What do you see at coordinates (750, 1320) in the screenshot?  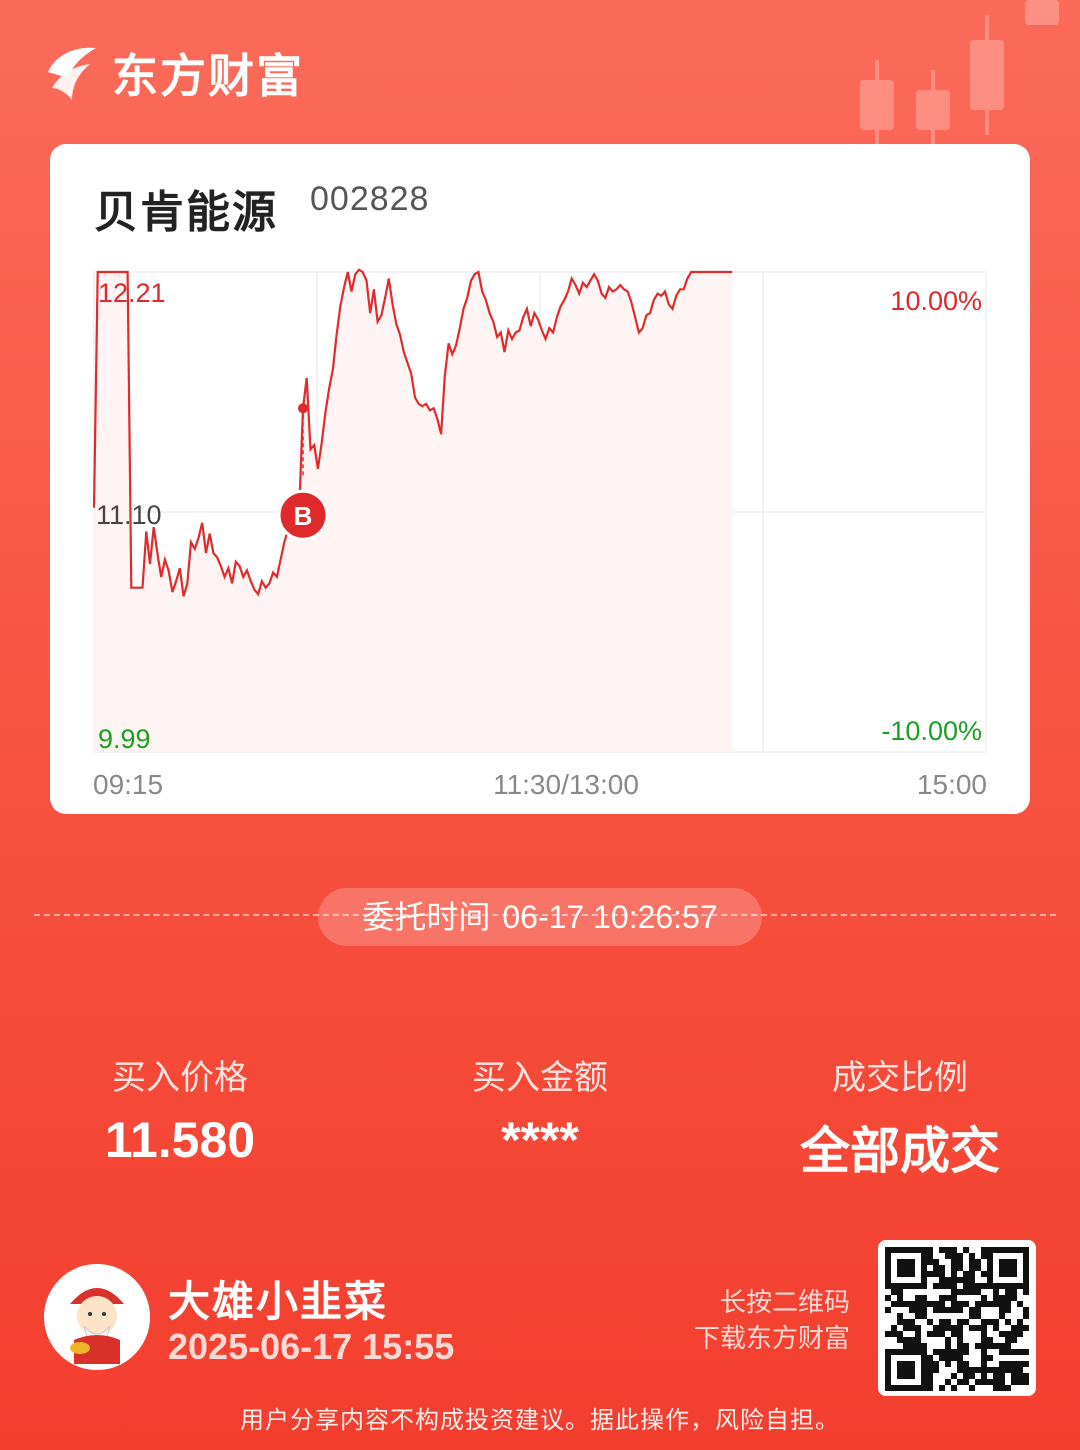 I see `qr-hint: 长按二维码 下载东方财富` at bounding box center [750, 1320].